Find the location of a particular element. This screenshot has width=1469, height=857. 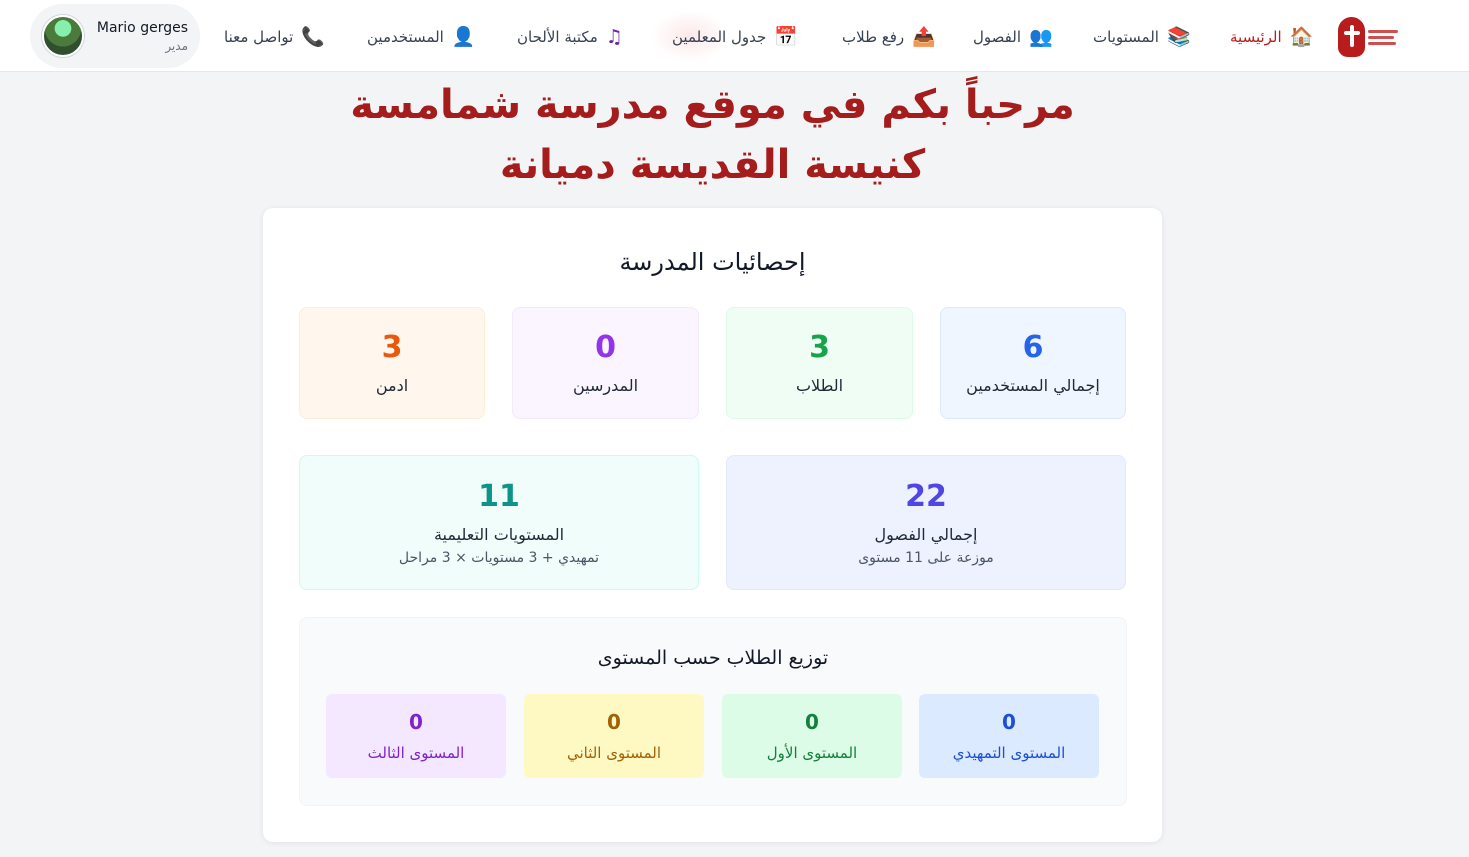

stat-total-users: 6 إجمالي المستخدمين is located at coordinates (1033, 363).